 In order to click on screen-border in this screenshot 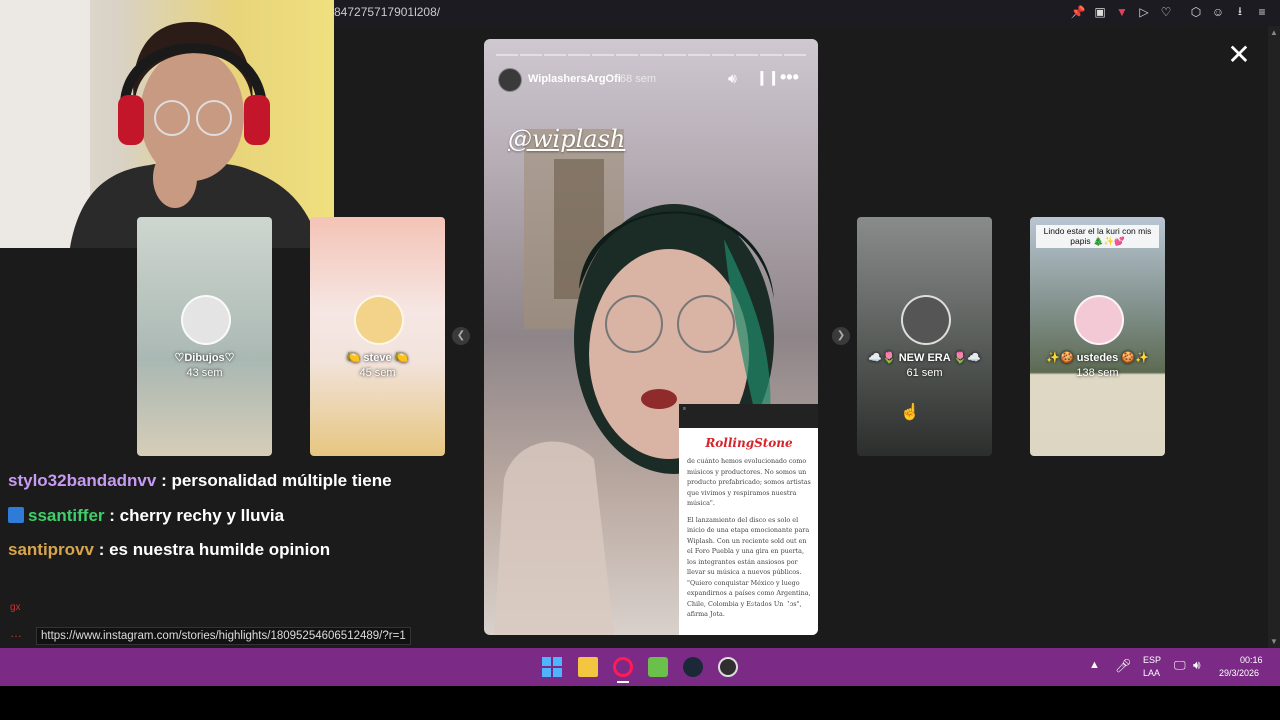, I will do `click(640, 703)`.